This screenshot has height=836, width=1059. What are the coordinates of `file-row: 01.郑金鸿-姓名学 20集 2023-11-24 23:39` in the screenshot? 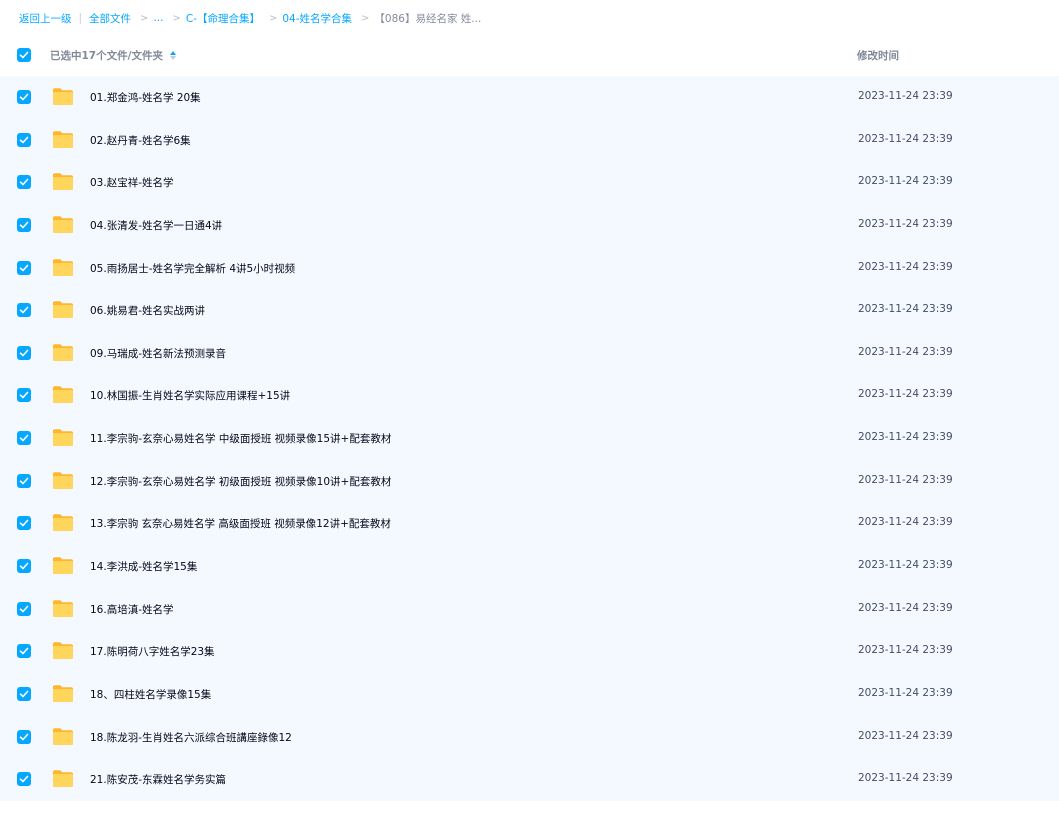 It's located at (529, 97).